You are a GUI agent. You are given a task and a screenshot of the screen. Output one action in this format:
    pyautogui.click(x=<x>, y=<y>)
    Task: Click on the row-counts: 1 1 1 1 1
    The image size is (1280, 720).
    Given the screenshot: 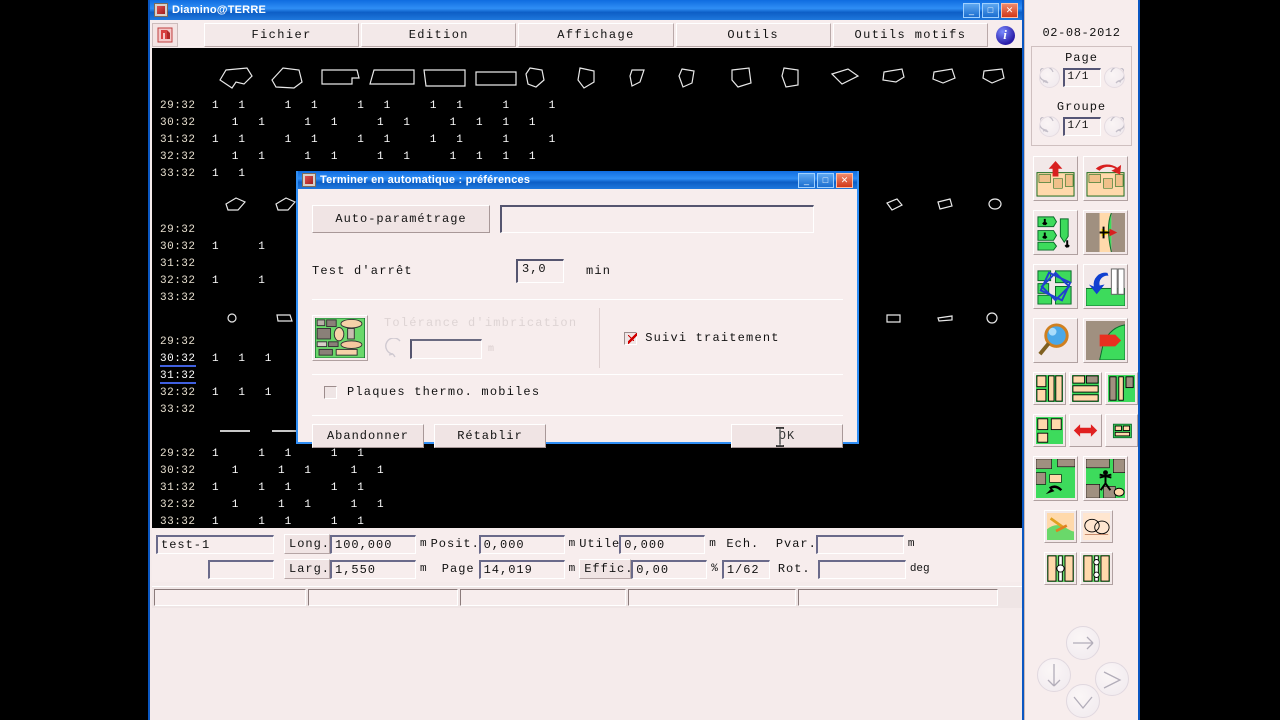 What is the action you would take?
    pyautogui.click(x=288, y=488)
    